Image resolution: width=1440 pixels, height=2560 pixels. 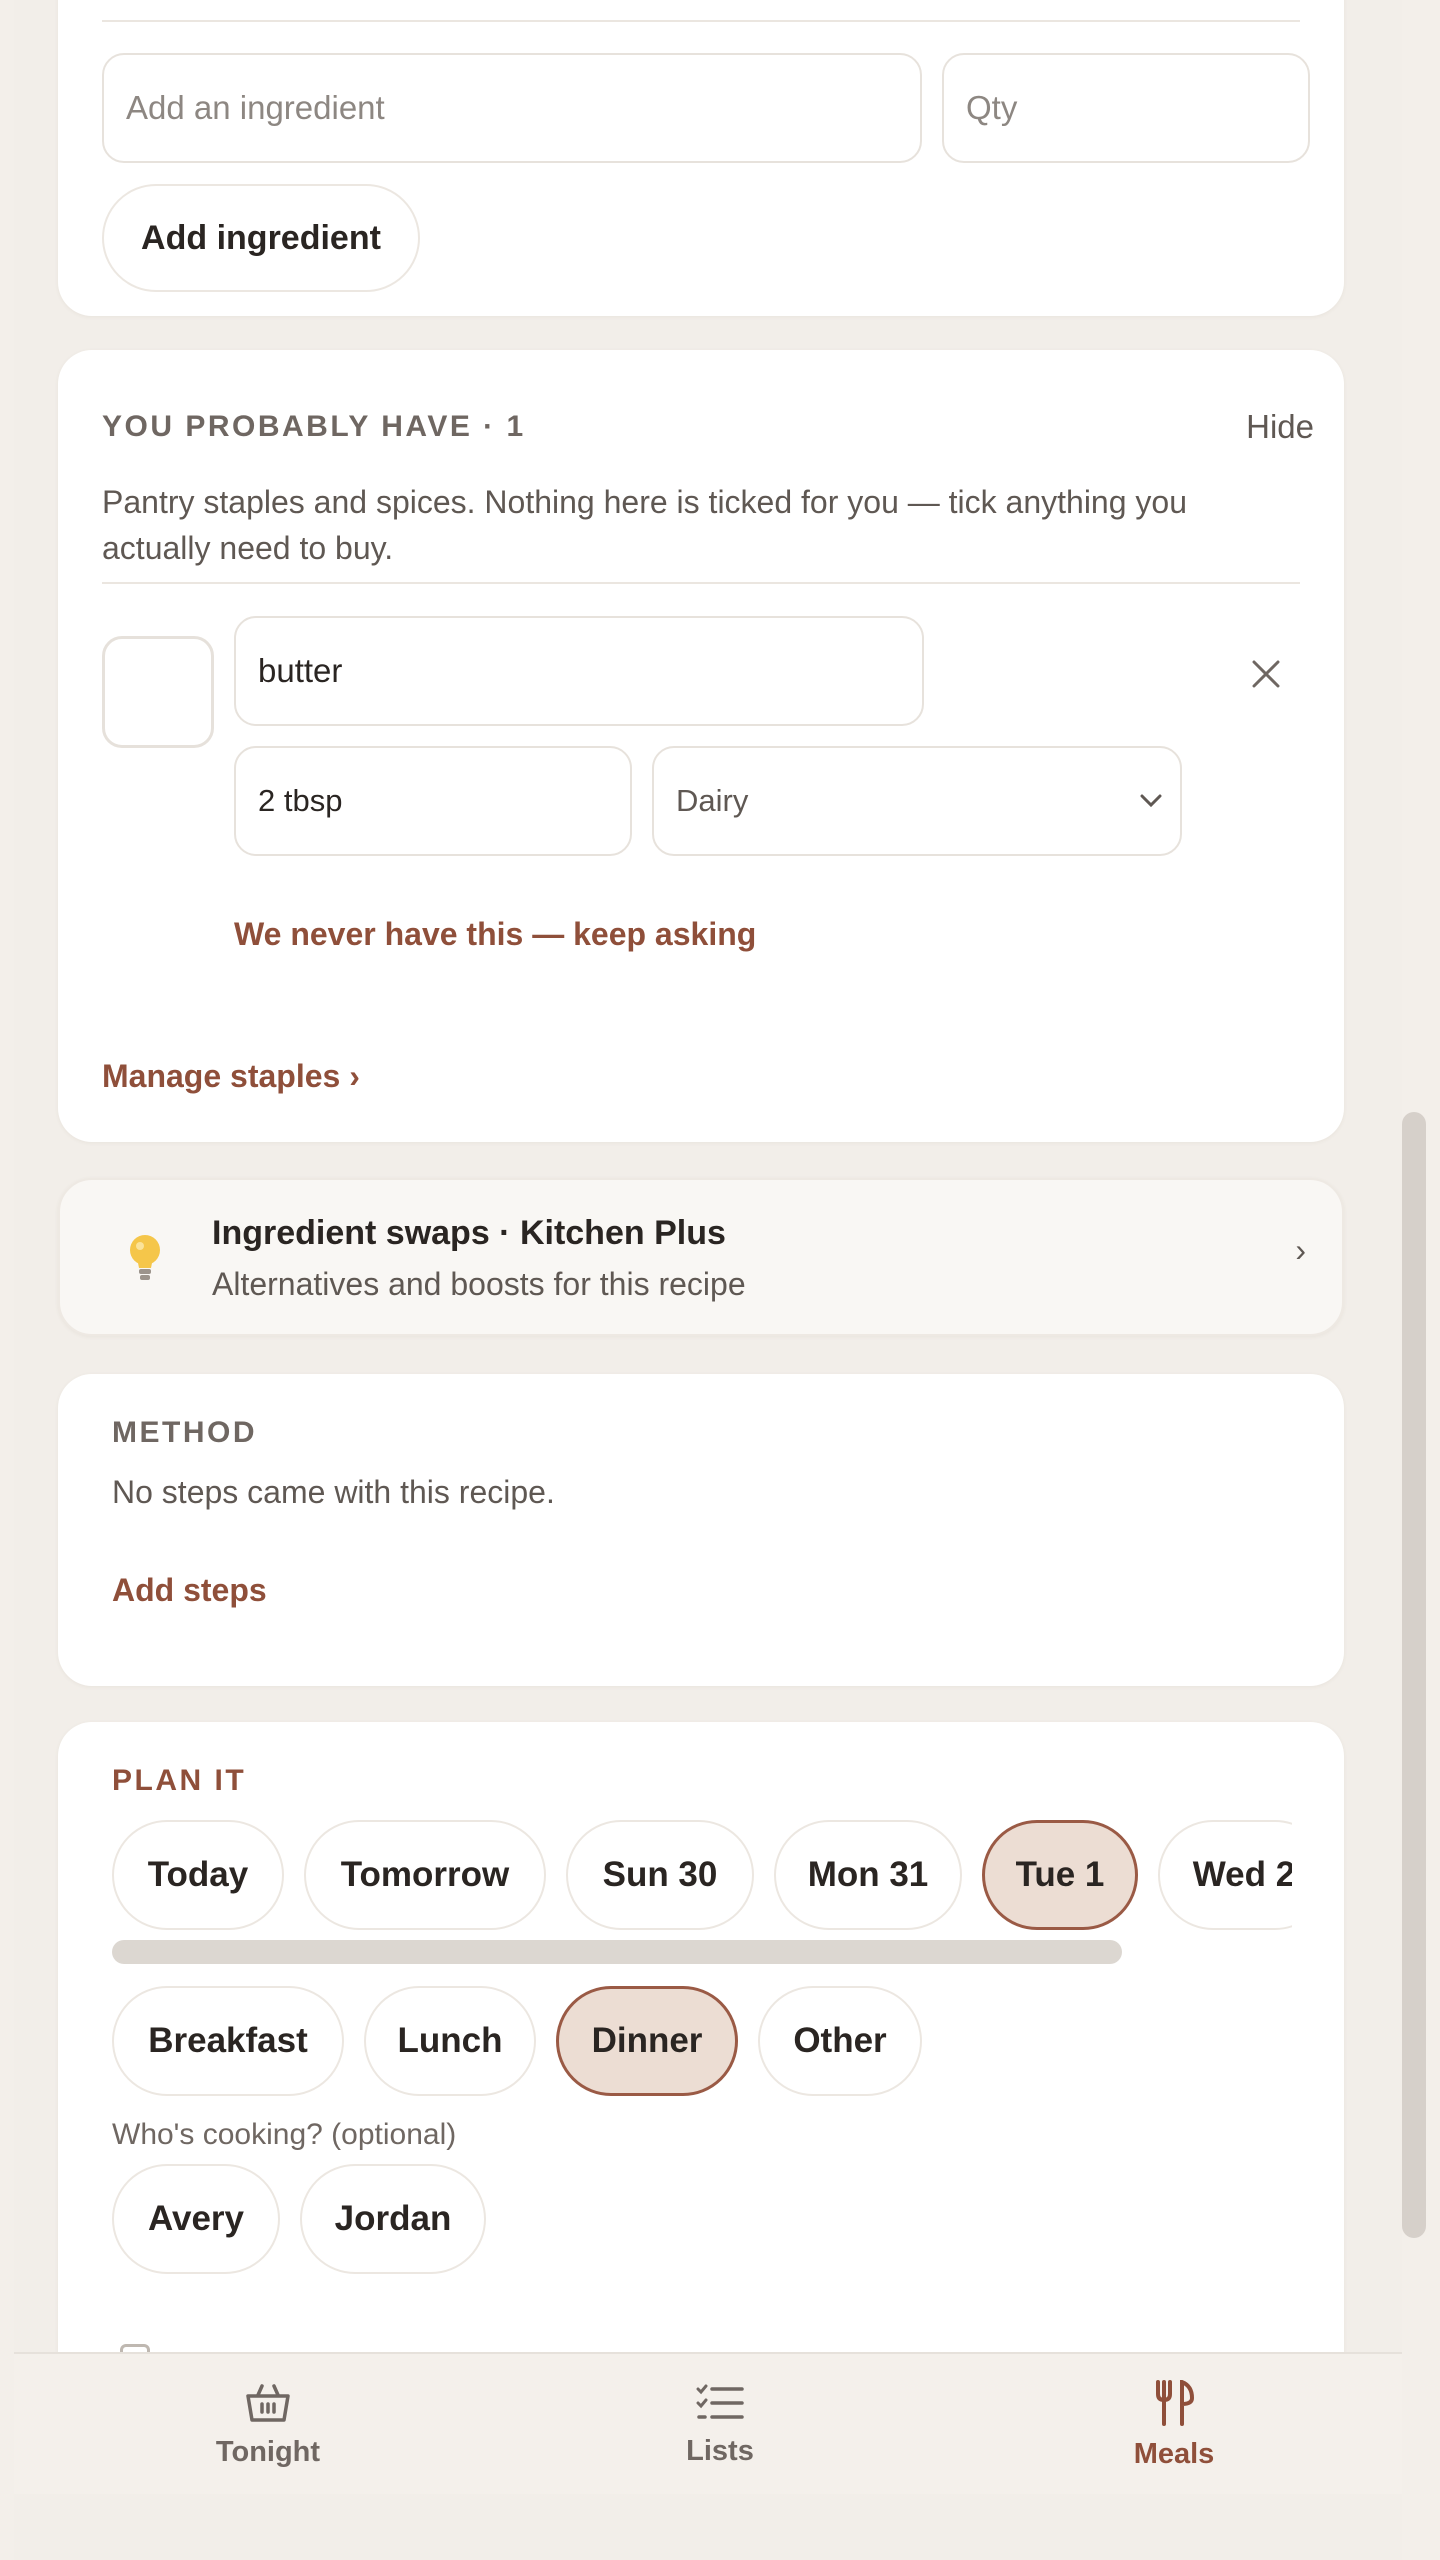 What do you see at coordinates (617, 1952) in the screenshot?
I see `day-scroller-scrollbar` at bounding box center [617, 1952].